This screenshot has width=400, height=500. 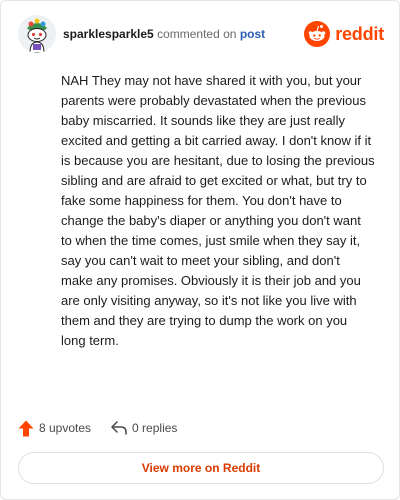 What do you see at coordinates (201, 468) in the screenshot?
I see `view-more-button: View more on Reddit` at bounding box center [201, 468].